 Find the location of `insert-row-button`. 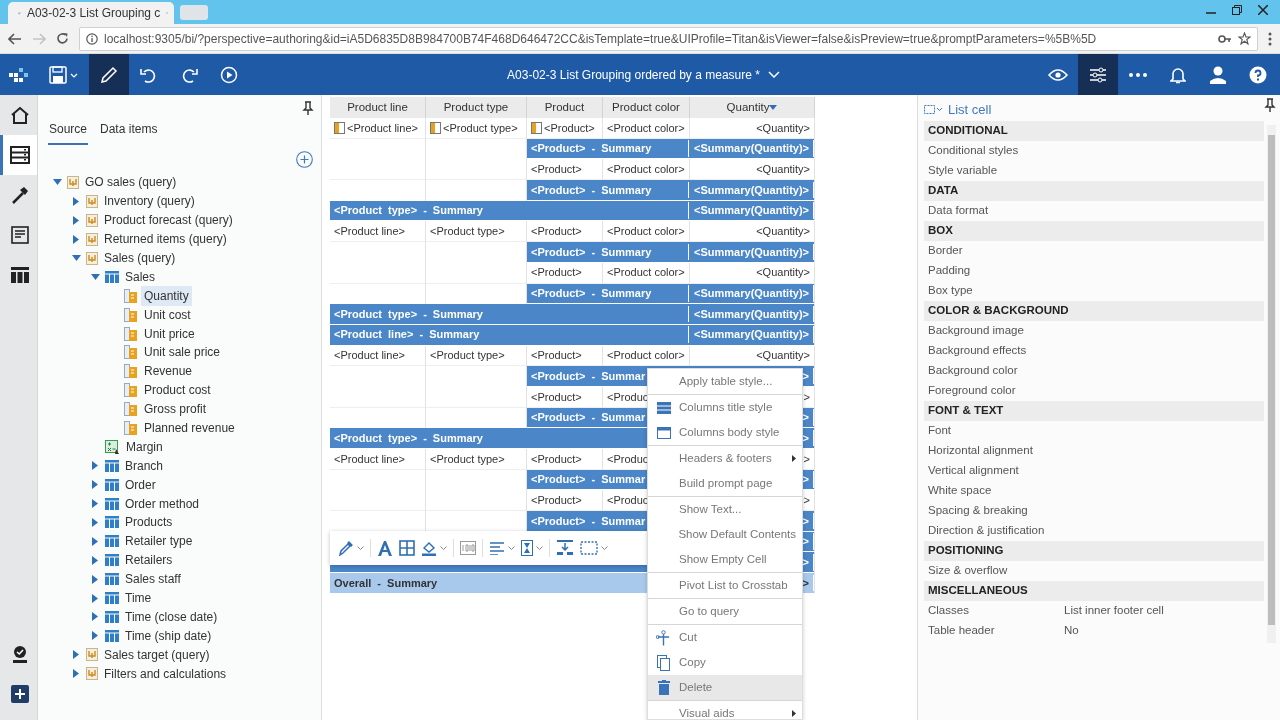

insert-row-button is located at coordinates (565, 548).